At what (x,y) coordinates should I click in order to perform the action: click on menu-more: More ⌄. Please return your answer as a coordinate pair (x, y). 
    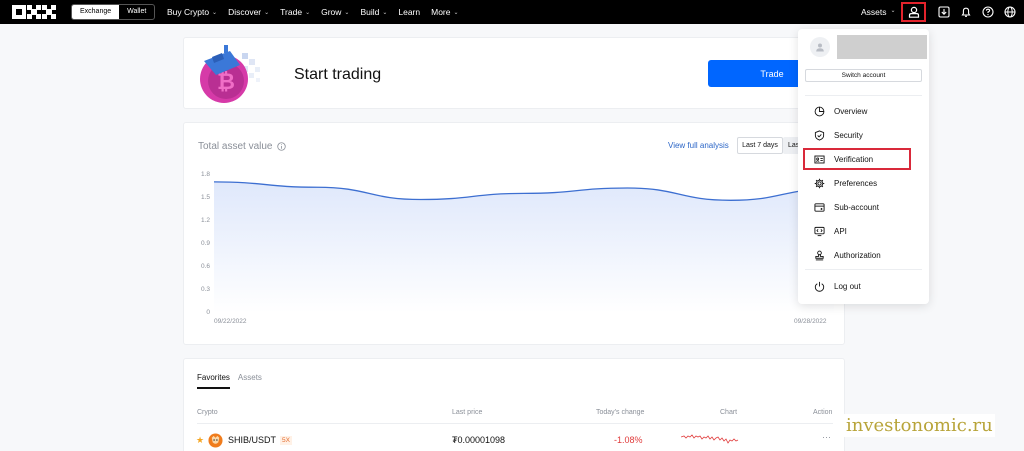
    Looking at the image, I should click on (444, 12).